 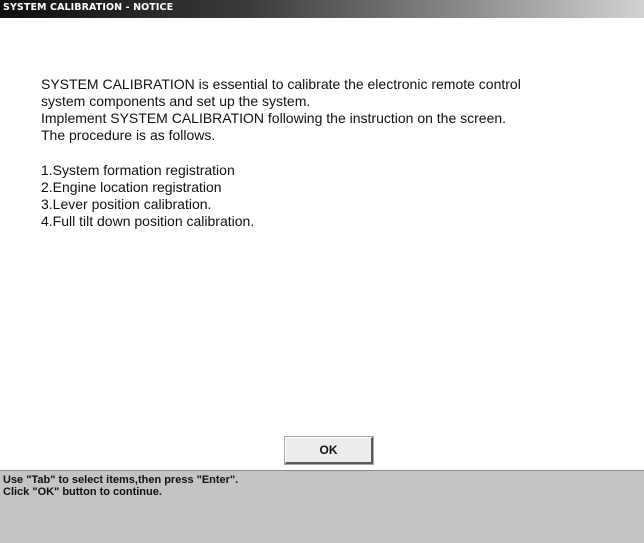 What do you see at coordinates (176, 101) in the screenshot?
I see `intro-line: system components and set up the system.` at bounding box center [176, 101].